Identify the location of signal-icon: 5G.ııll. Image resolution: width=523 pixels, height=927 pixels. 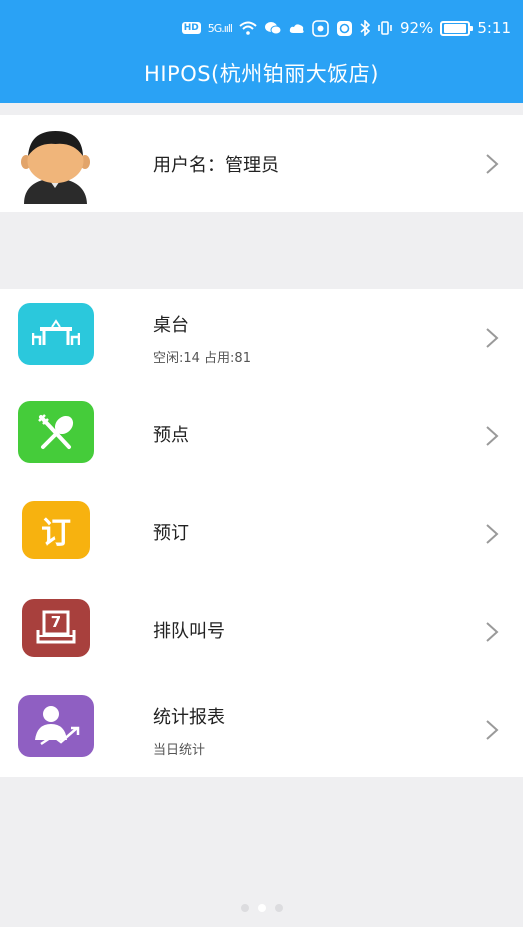
(220, 28).